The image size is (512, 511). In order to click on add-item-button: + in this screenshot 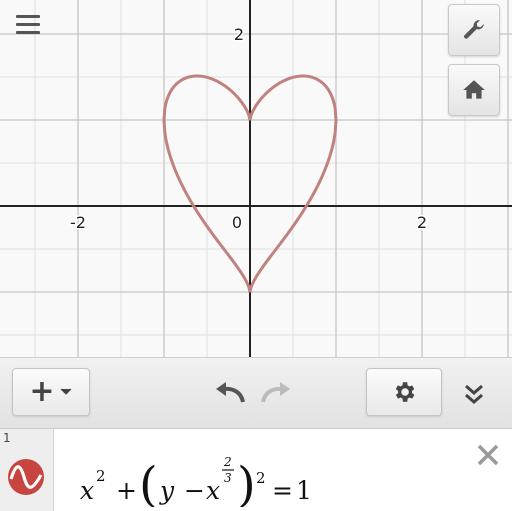, I will do `click(51, 392)`.